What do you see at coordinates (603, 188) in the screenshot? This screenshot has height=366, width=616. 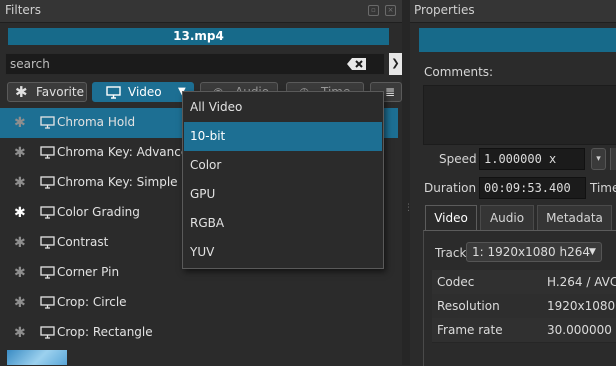 I see `time-label: Time` at bounding box center [603, 188].